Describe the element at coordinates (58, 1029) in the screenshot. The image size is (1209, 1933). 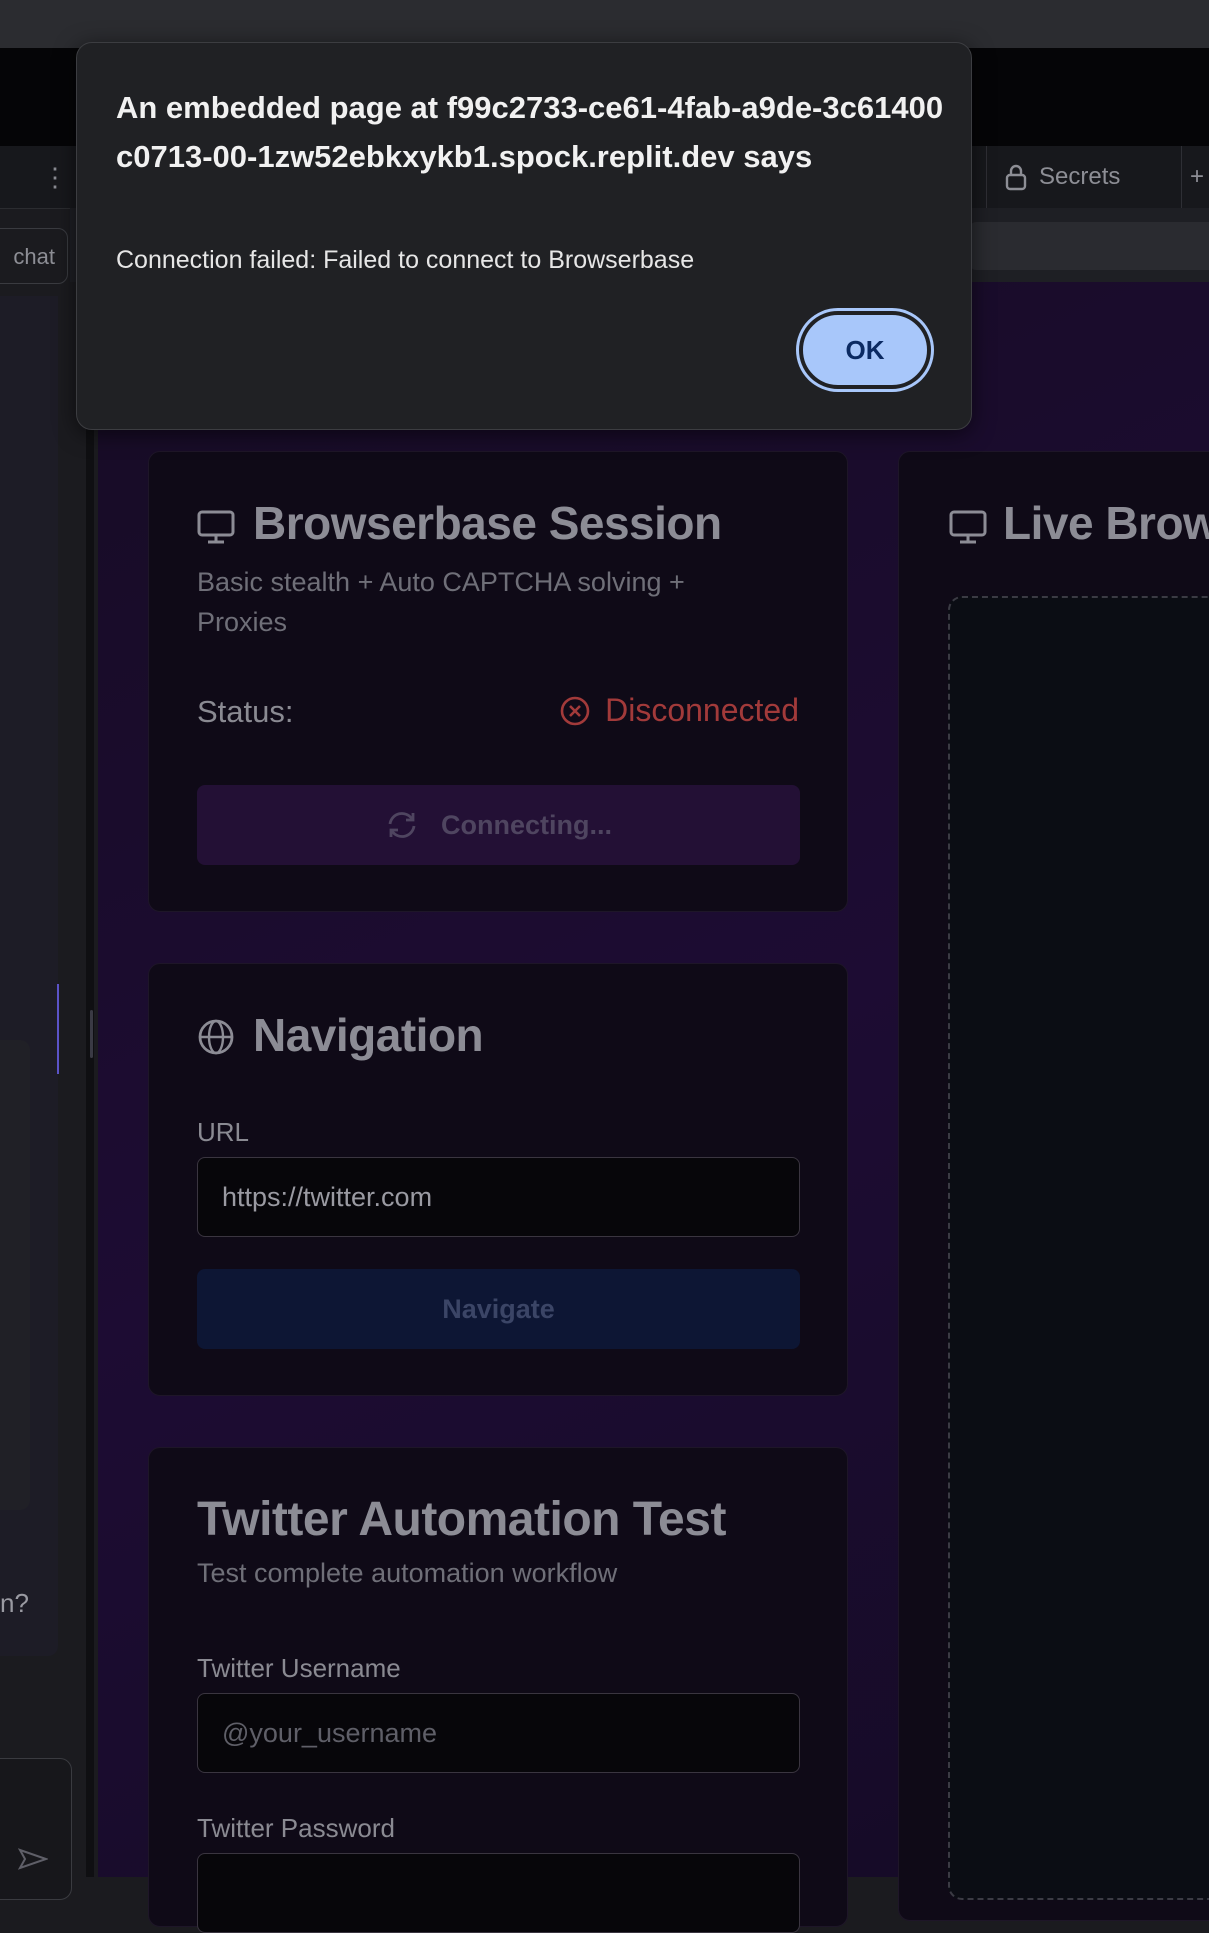
I see `chat-scroll-accent` at that location.